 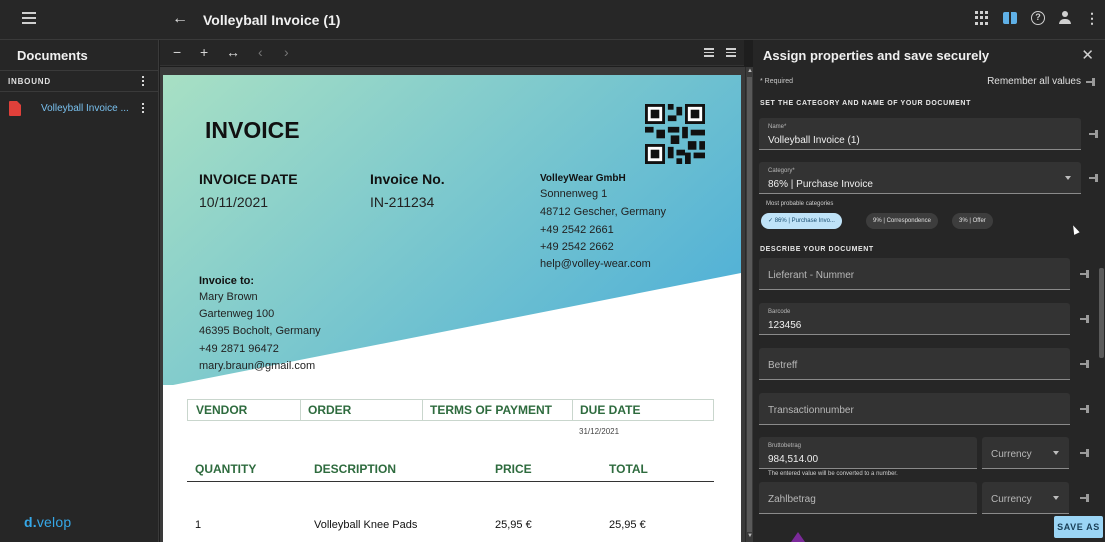 I want to click on most-probable-label: Most probable categories, so click(x=800, y=204).